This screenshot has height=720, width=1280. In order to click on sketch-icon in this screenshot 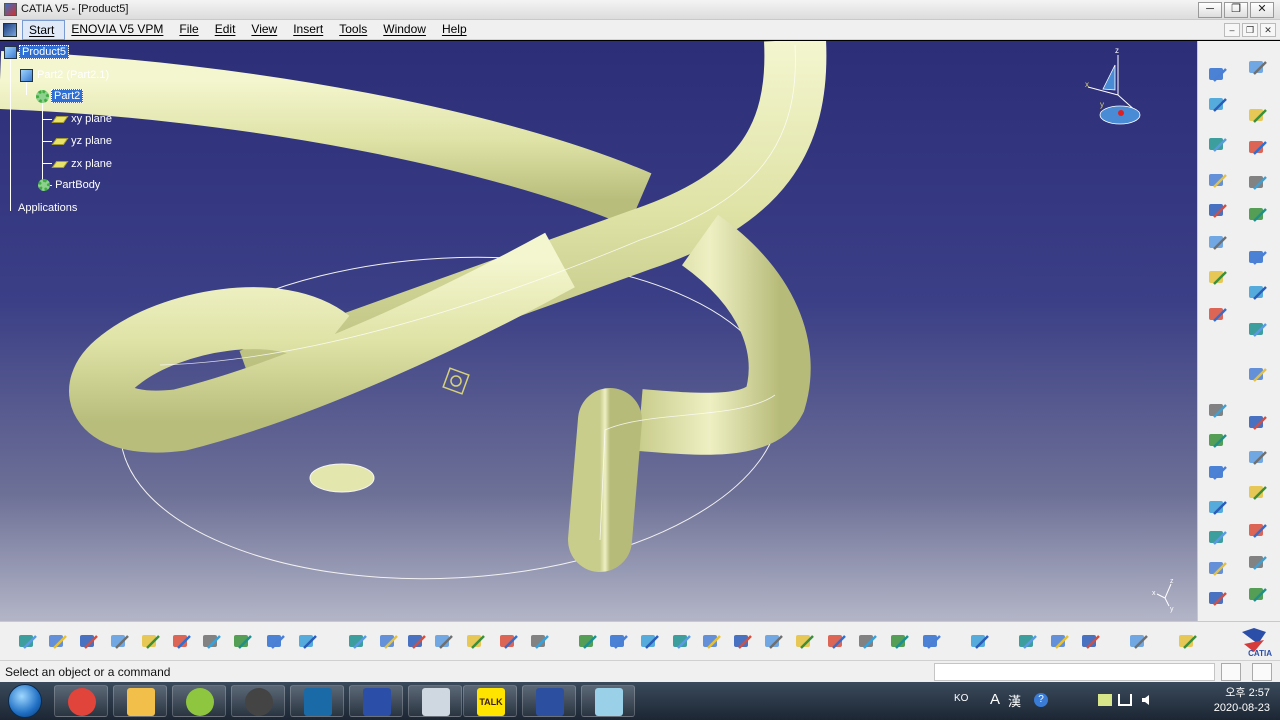, I will do `click(1258, 293)`.